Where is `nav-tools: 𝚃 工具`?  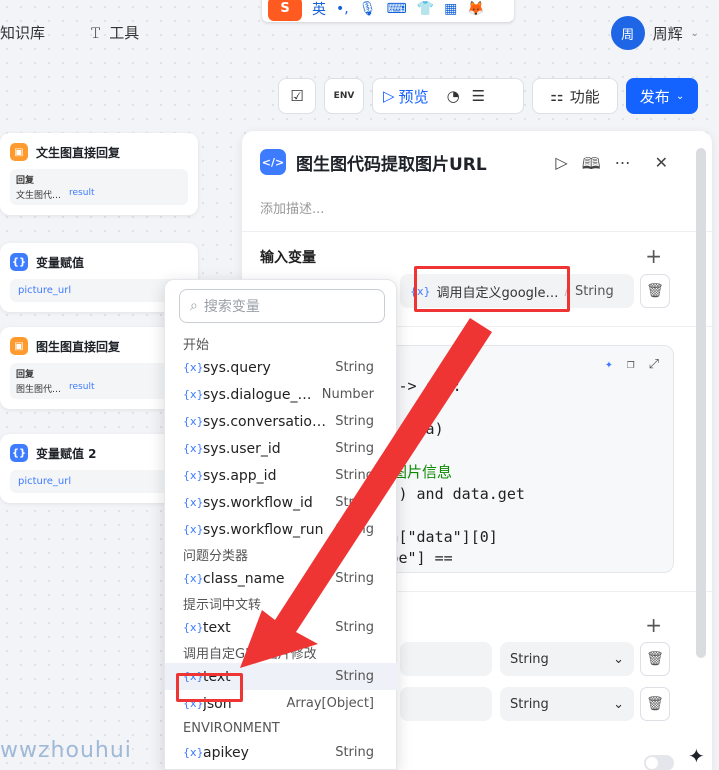 nav-tools: 𝚃 工具 is located at coordinates (114, 32).